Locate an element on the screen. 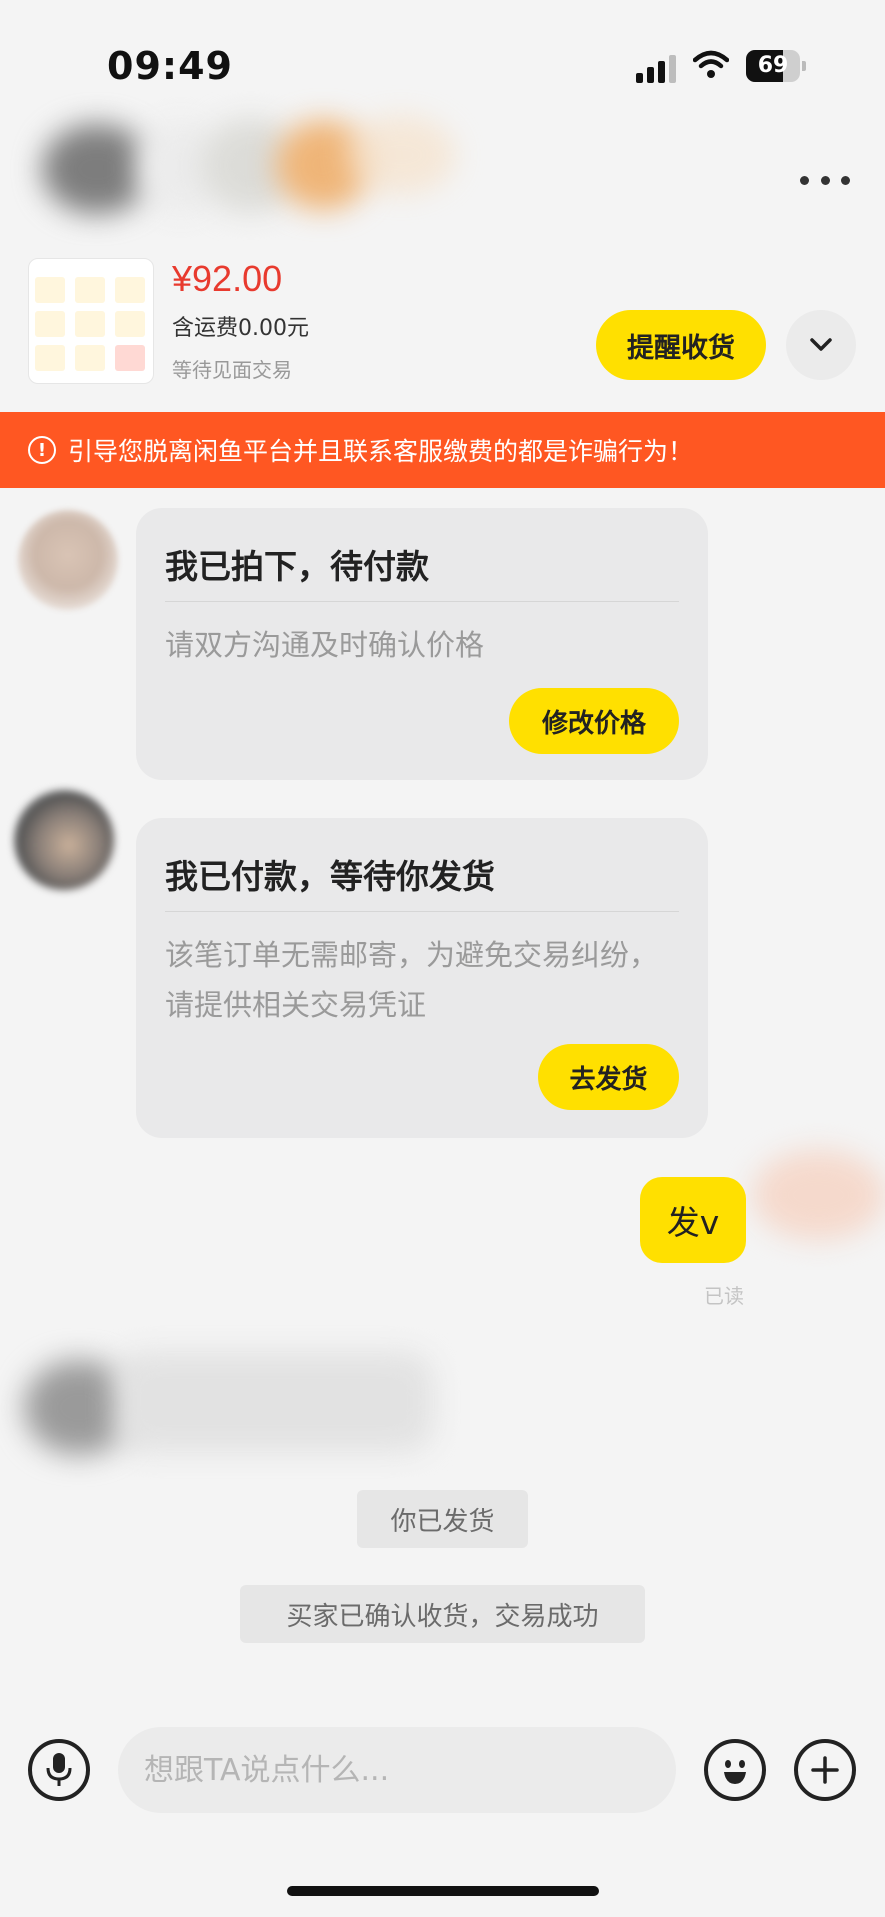 The image size is (885, 1917). fraud-warning-banner: ! 引导您脱离闲鱼平台并且联系客服缴费的都是诈骗行为！ is located at coordinates (442, 450).